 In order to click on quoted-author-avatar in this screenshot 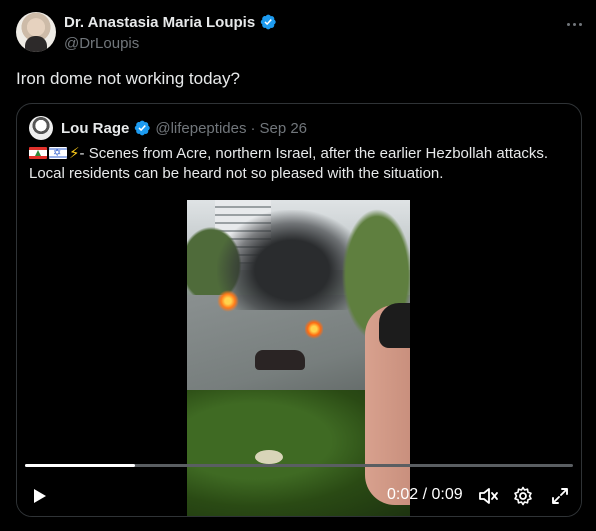, I will do `click(41, 128)`.